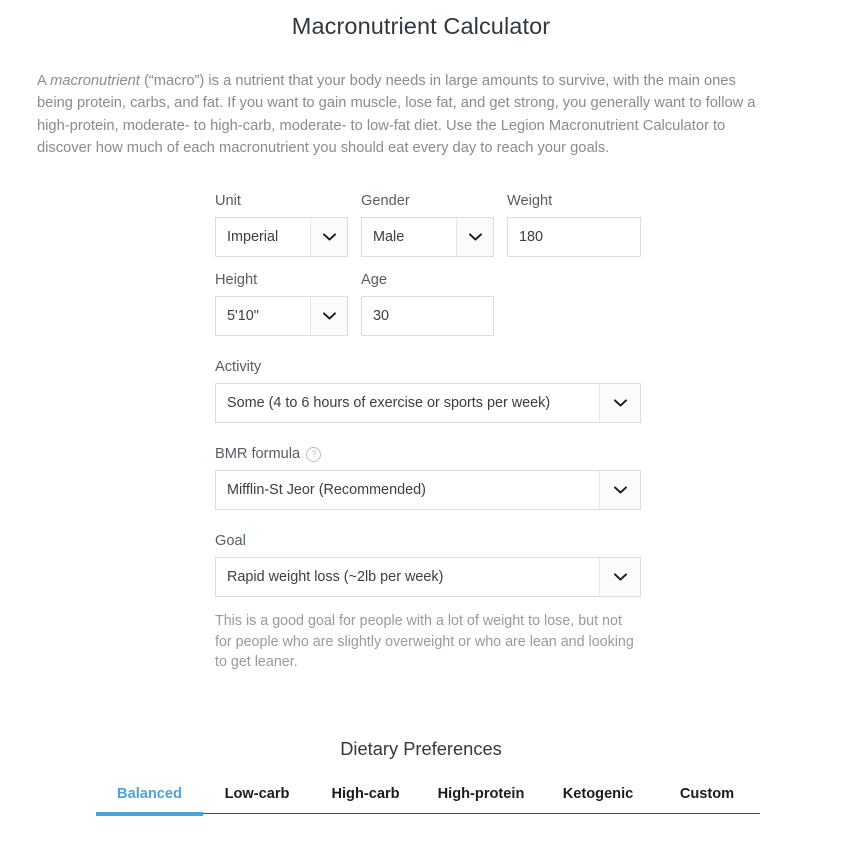  What do you see at coordinates (95, 81) in the screenshot?
I see `intro-italic-term: macronutrient` at bounding box center [95, 81].